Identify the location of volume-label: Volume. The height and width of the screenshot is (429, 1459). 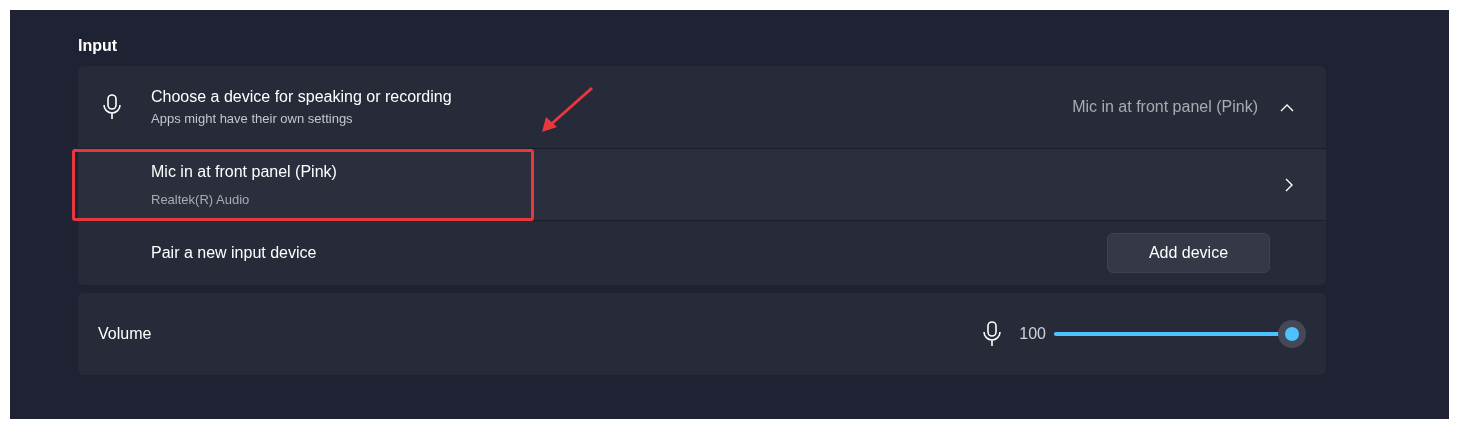
(125, 334).